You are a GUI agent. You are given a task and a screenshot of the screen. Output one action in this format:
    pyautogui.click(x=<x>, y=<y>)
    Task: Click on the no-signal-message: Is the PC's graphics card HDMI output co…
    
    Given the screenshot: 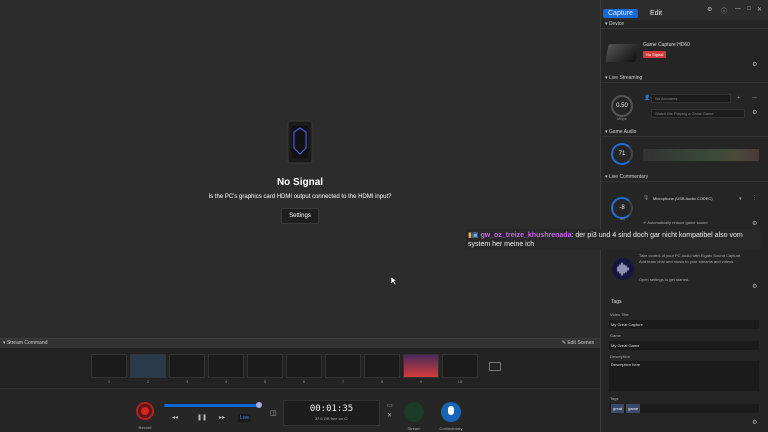 What is the action you would take?
    pyautogui.click(x=300, y=197)
    